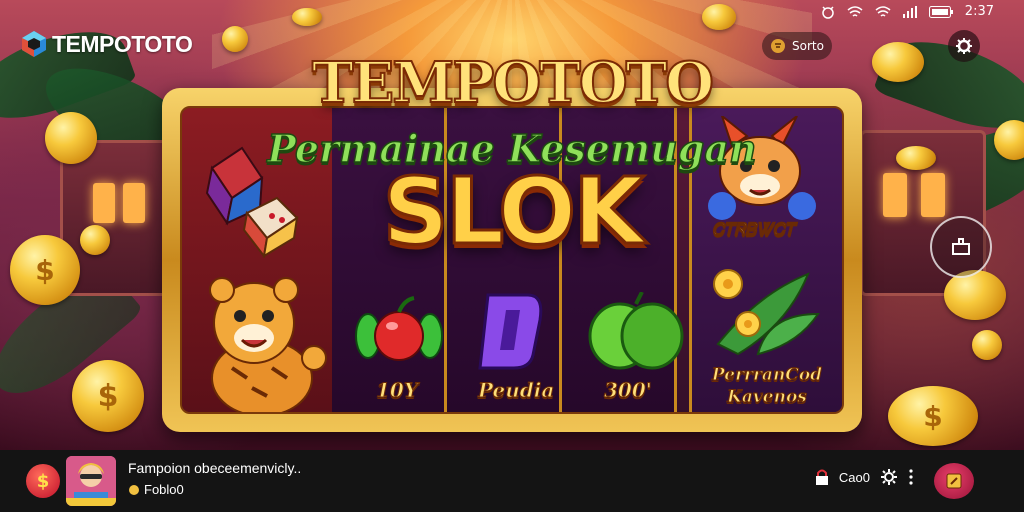 Image resolution: width=1024 pixels, height=512 pixels. What do you see at coordinates (766, 312) in the screenshot?
I see `flower-icon` at bounding box center [766, 312].